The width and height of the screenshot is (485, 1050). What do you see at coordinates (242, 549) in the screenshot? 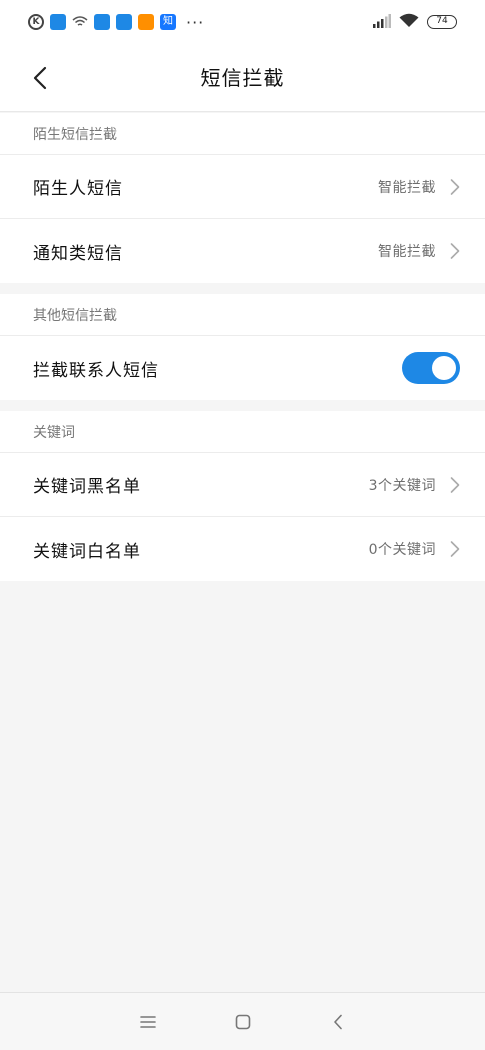
I see `row-keyword-whitelist: 关键词白名单 0个关键词` at bounding box center [242, 549].